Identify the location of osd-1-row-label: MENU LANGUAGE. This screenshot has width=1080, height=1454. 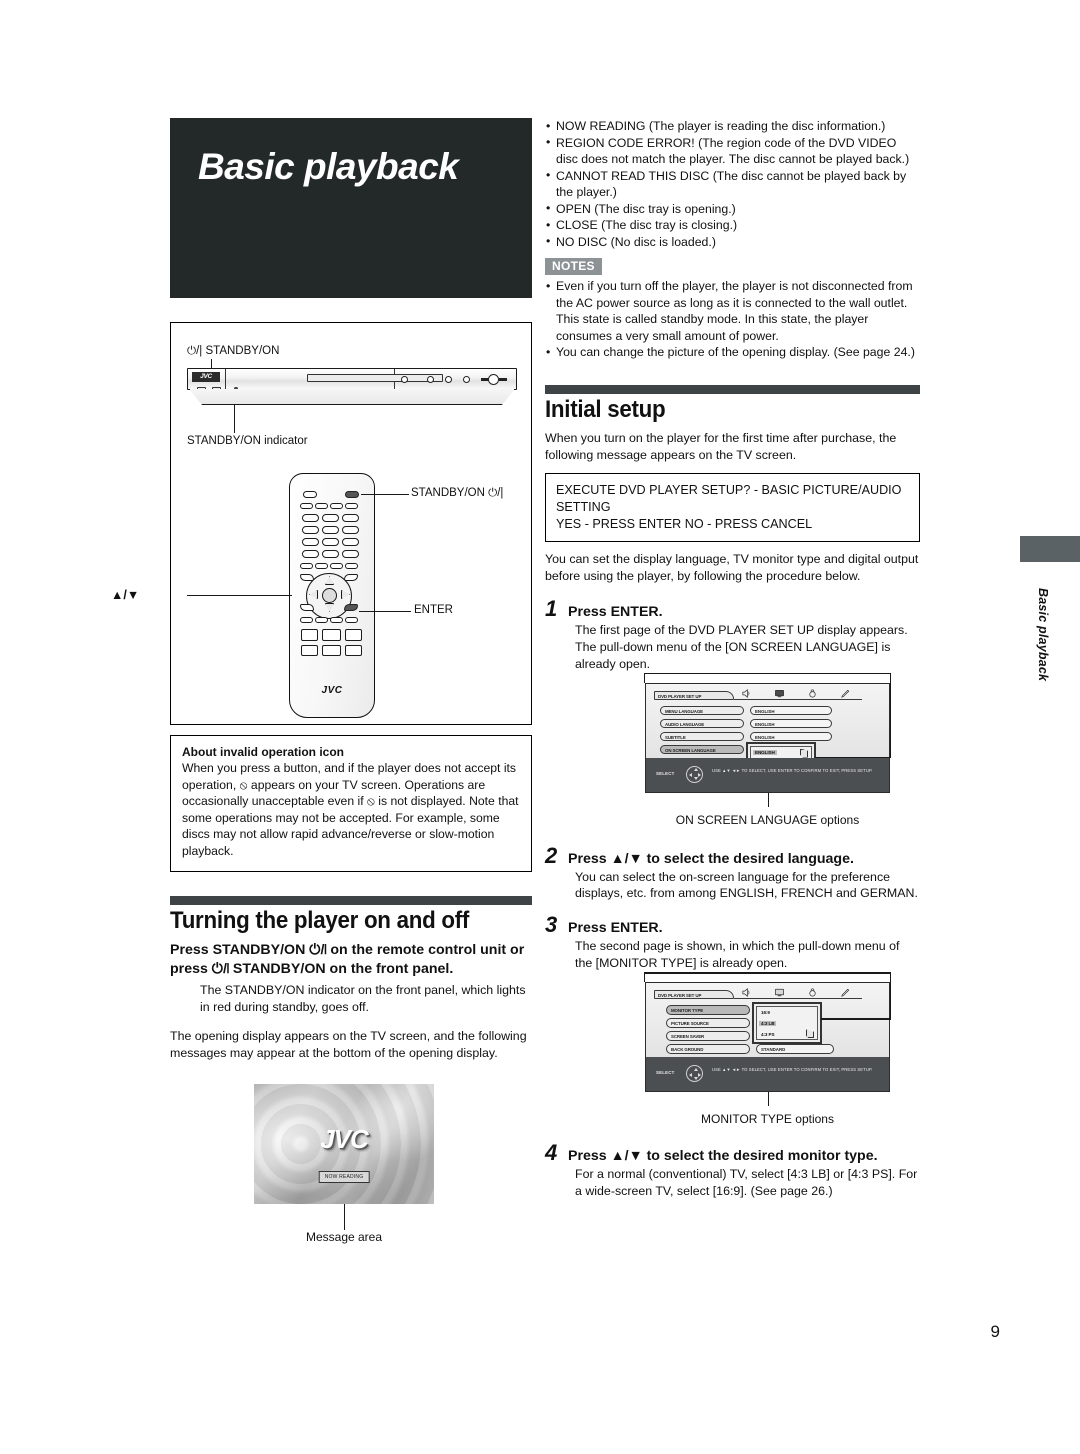
(702, 710).